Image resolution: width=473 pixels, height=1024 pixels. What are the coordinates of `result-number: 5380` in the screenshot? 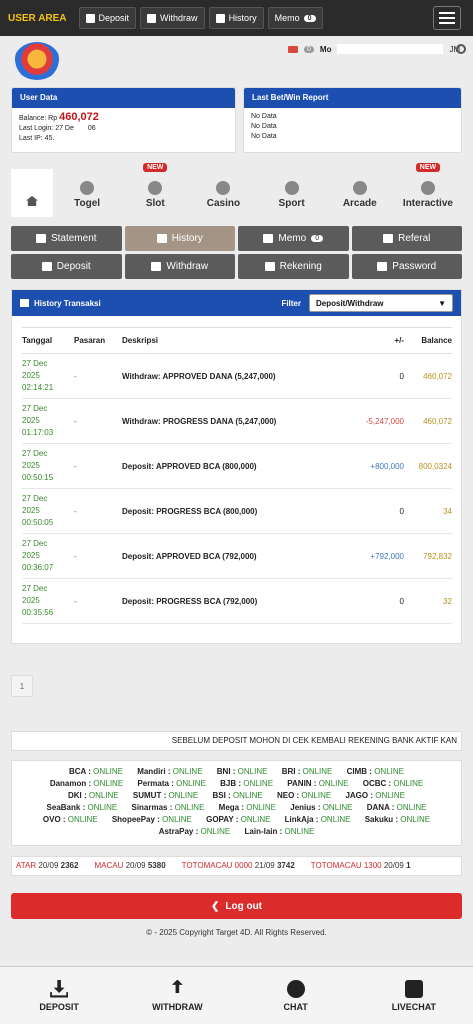 It's located at (156, 865).